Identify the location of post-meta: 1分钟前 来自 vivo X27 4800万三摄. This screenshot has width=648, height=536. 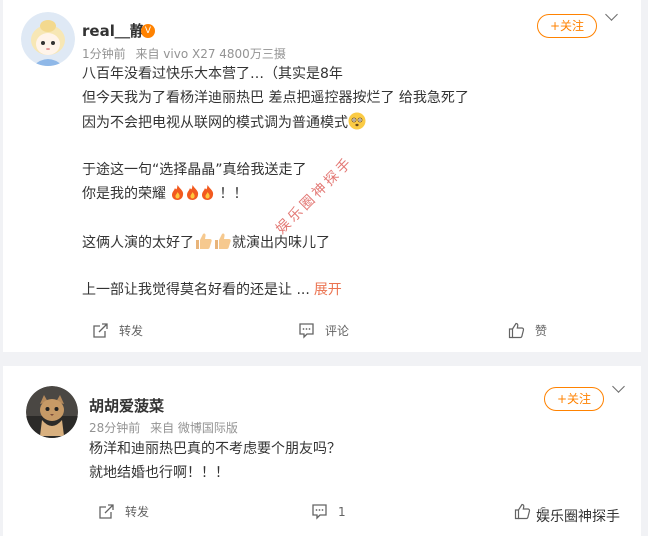
(184, 53).